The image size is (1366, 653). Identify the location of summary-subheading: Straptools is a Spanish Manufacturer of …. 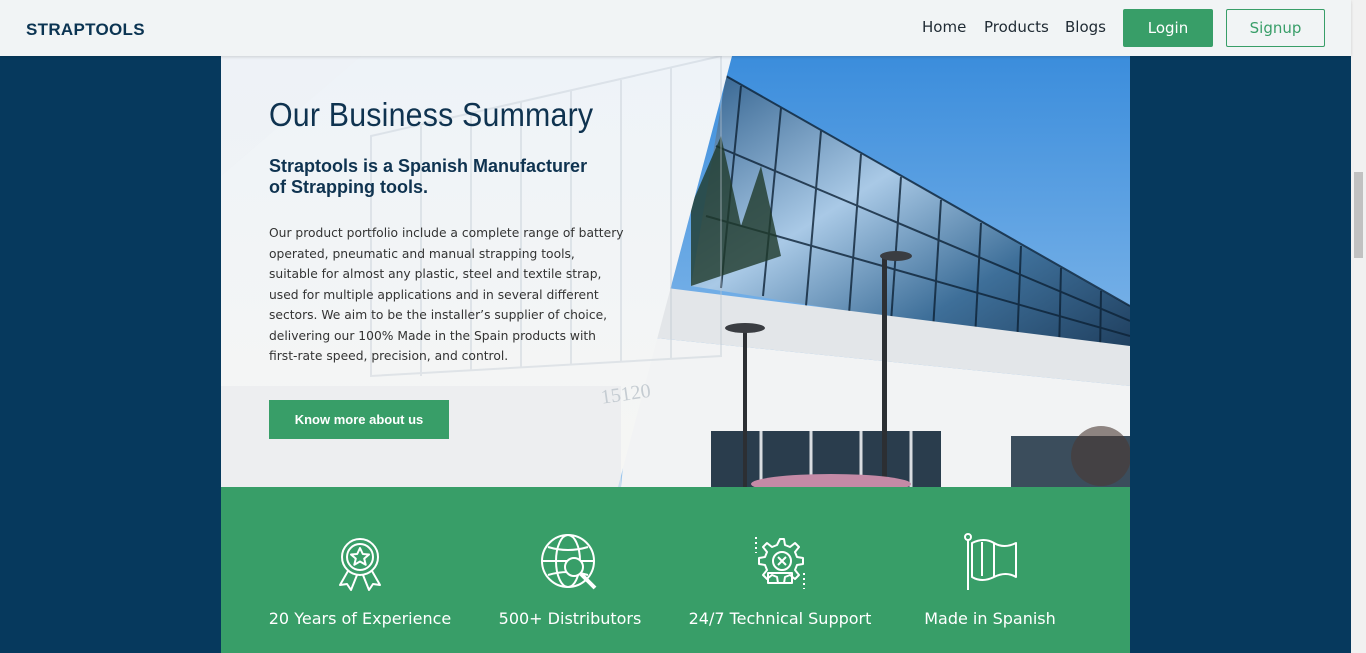
(428, 176).